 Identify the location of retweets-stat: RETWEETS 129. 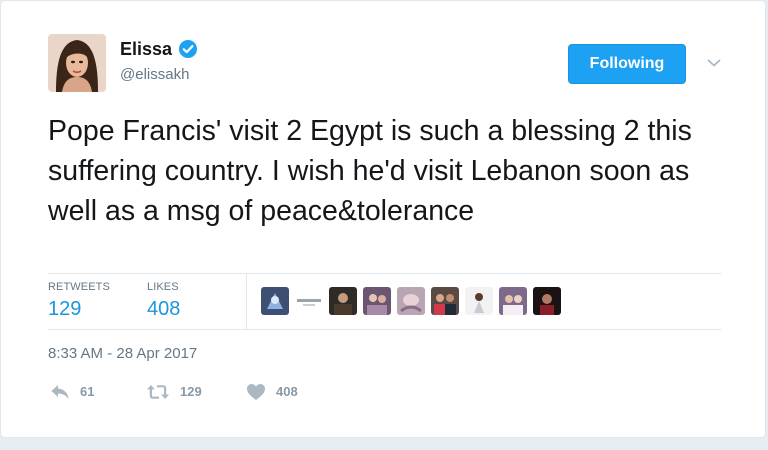
(79, 301).